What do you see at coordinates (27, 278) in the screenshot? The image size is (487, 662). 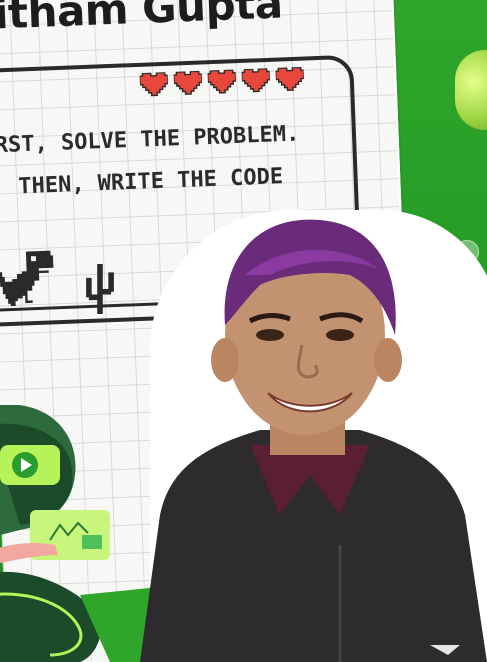 I see `dino-icon` at bounding box center [27, 278].